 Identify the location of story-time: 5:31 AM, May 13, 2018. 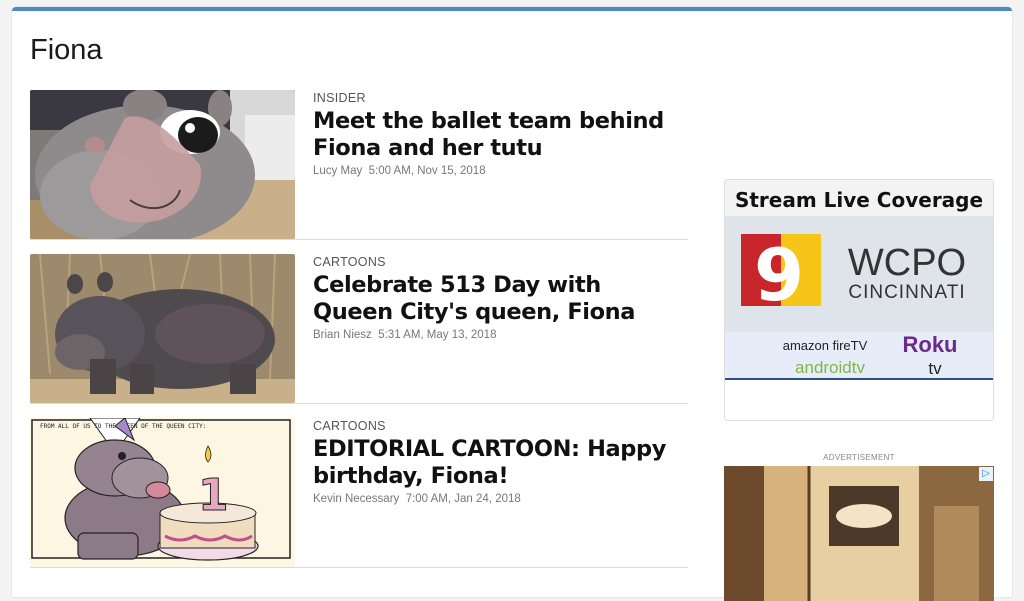
(437, 335).